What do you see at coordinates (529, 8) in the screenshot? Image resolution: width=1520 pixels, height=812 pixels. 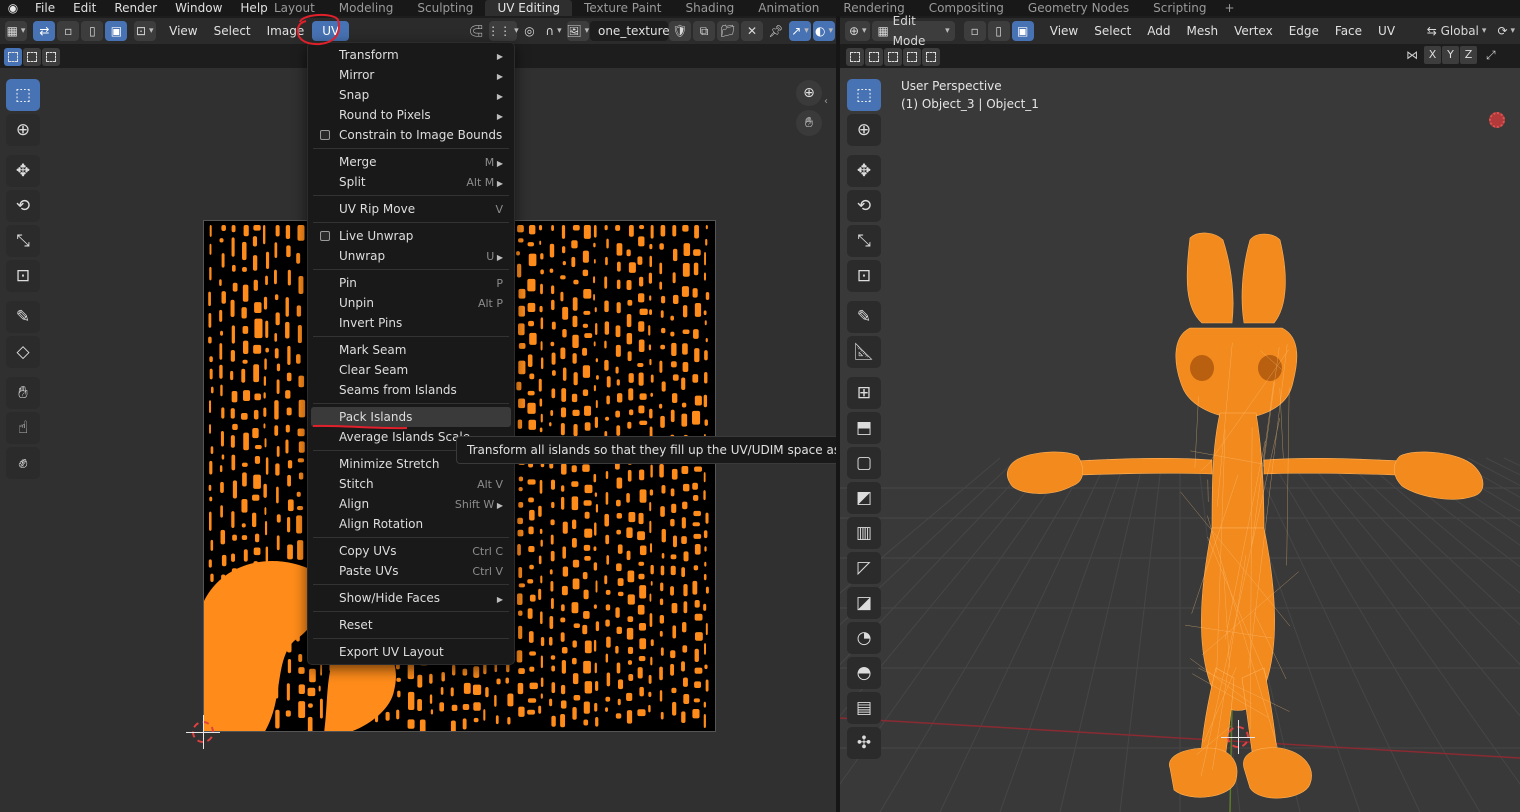 I see `tab-uv-editing: UV Editing` at bounding box center [529, 8].